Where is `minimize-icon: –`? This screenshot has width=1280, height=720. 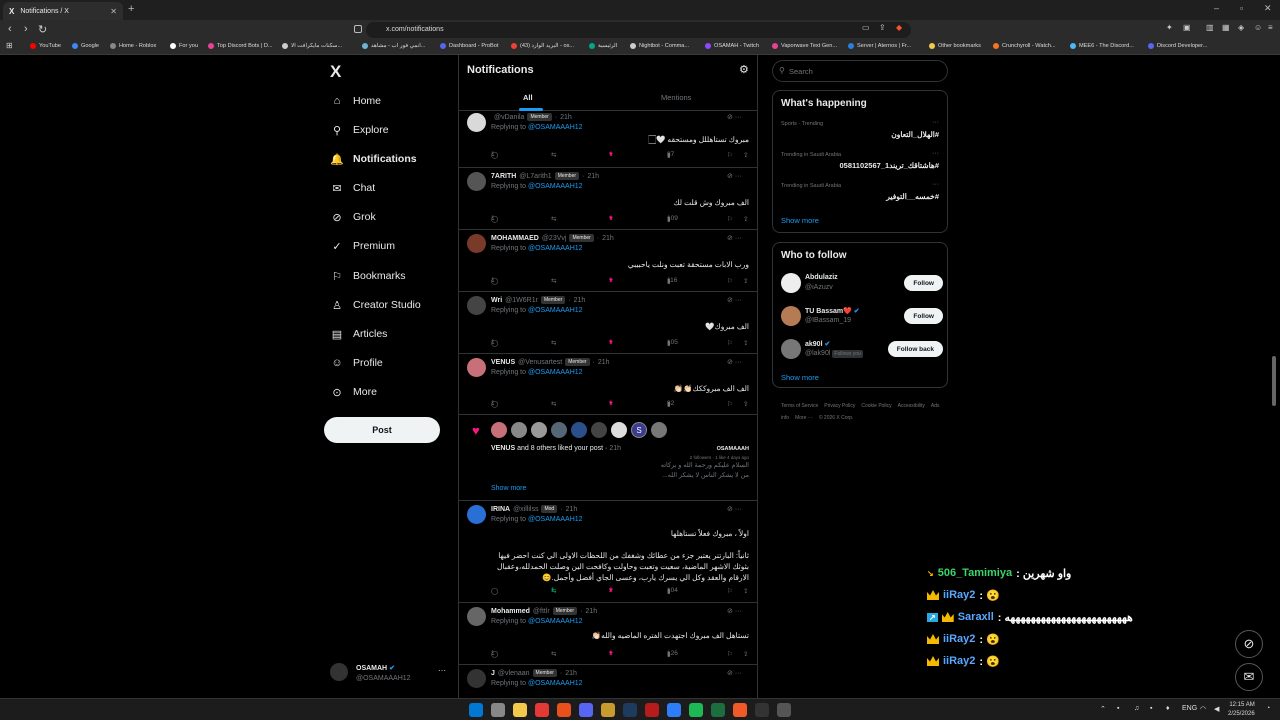 minimize-icon: – is located at coordinates (1216, 8).